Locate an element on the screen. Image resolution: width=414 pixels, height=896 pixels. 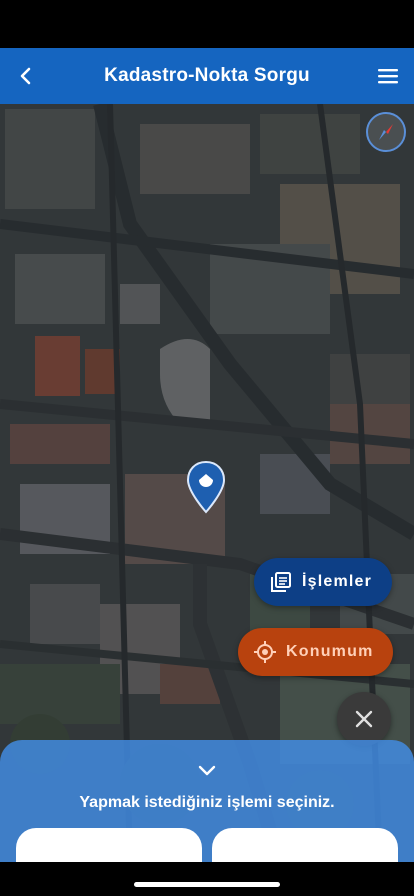
islemler-label: İşlemler is located at coordinates (337, 581).